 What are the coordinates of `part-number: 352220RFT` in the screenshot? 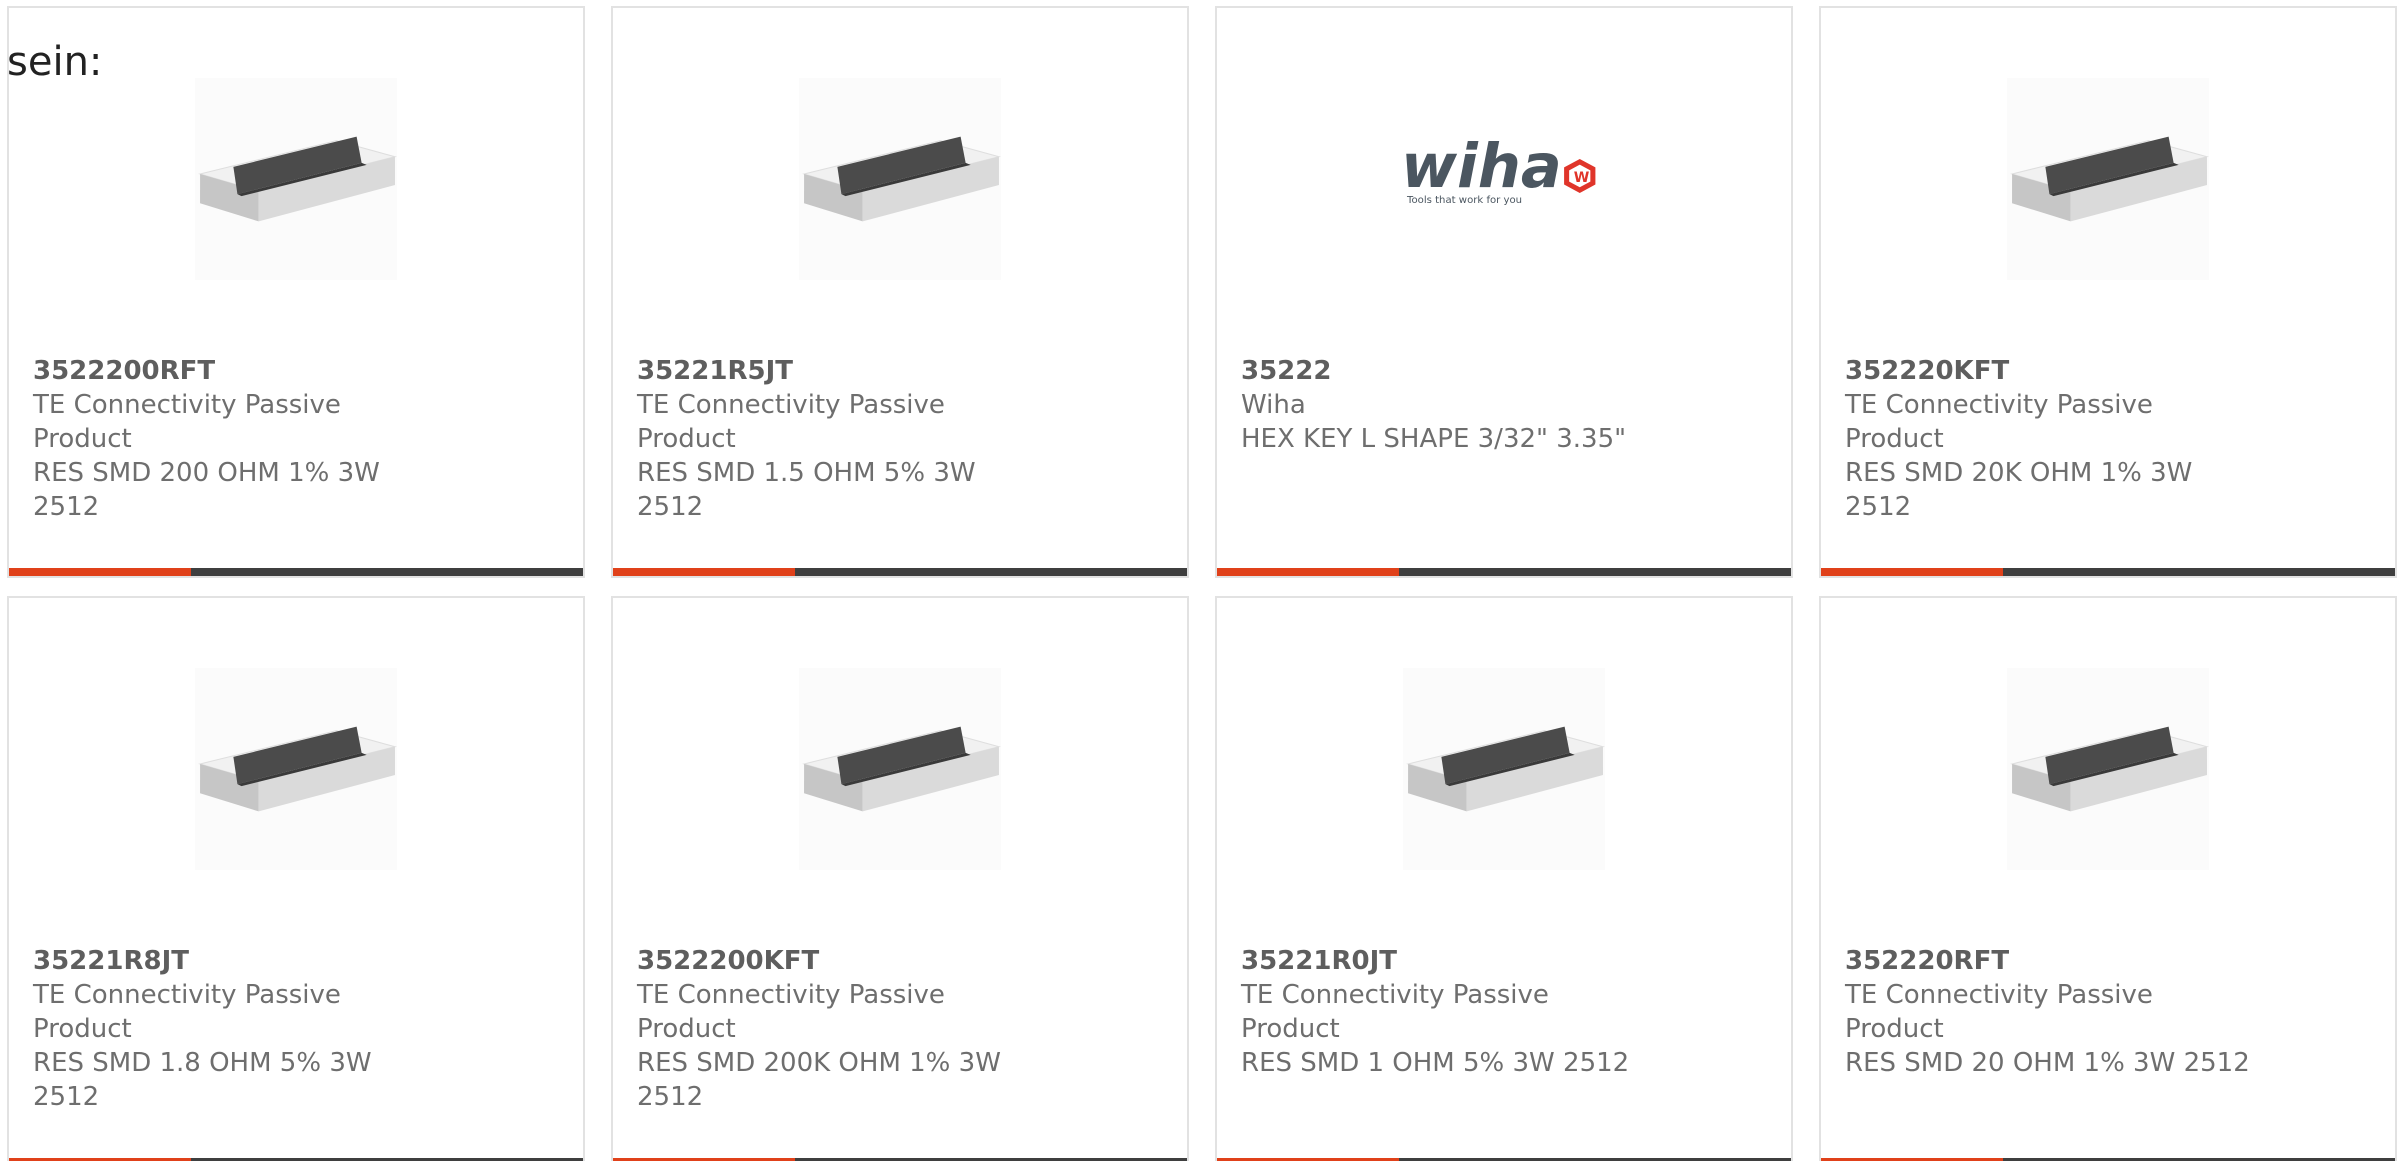 It's located at (2050, 961).